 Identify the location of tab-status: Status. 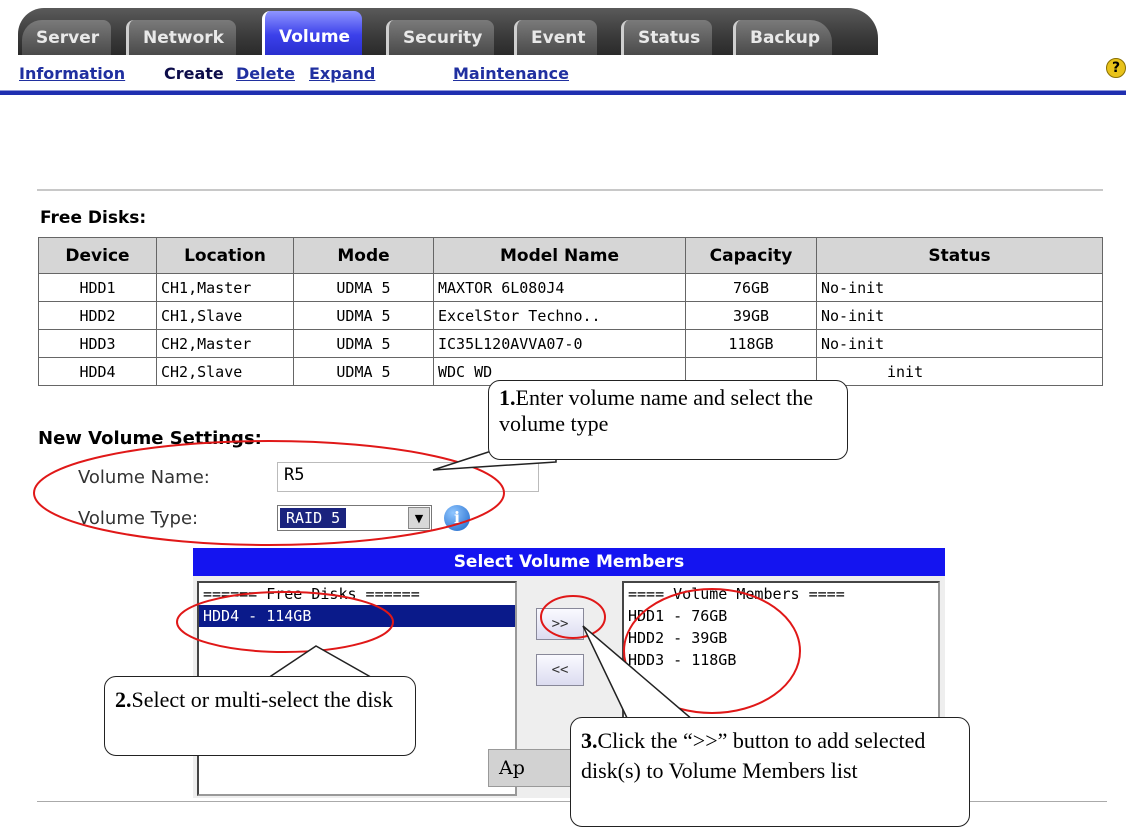
(667, 37).